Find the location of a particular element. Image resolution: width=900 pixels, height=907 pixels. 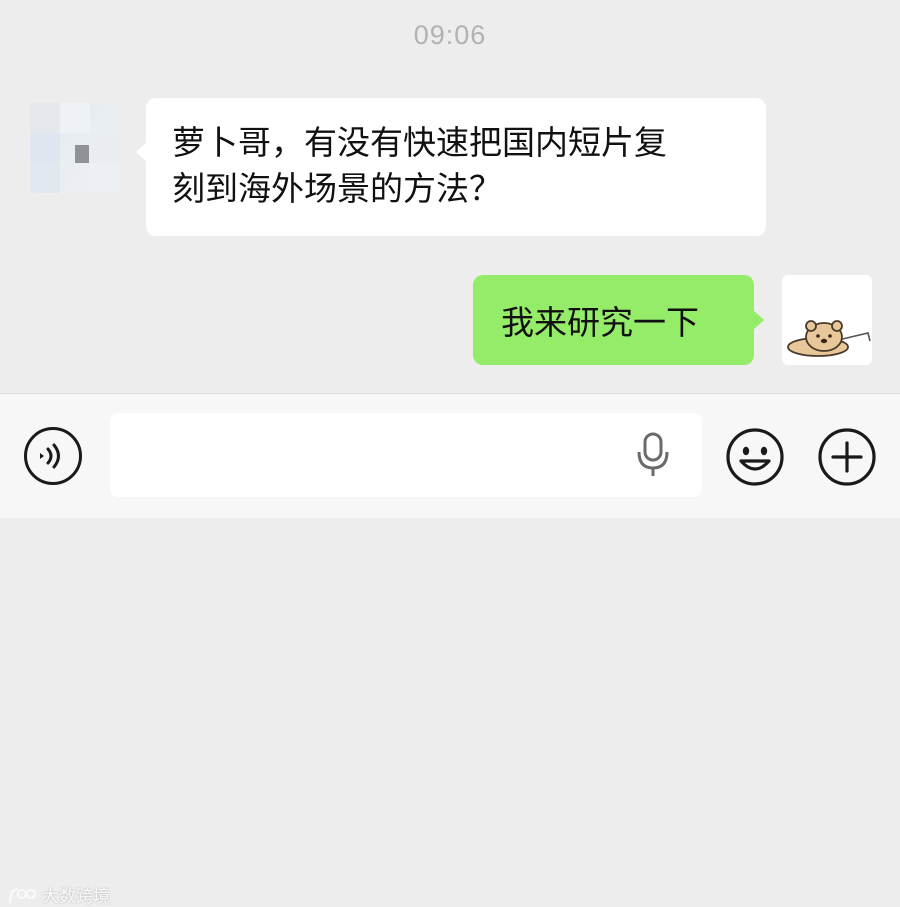

brand-logo-icon is located at coordinates (22, 895).